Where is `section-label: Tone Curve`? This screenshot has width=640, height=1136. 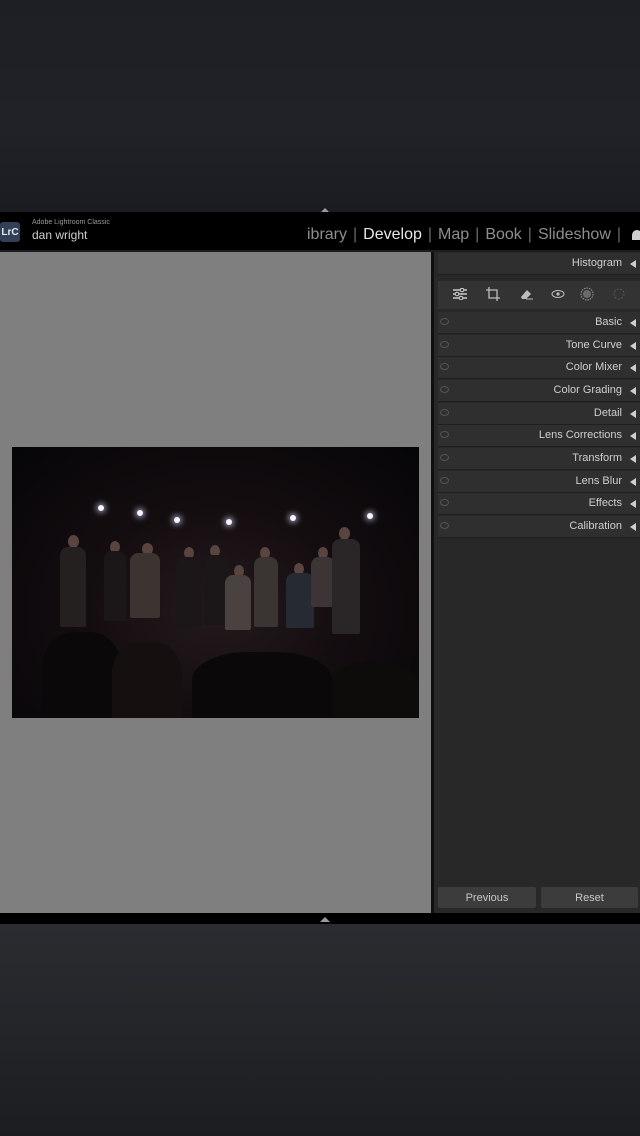
section-label: Tone Curve is located at coordinates (593, 345).